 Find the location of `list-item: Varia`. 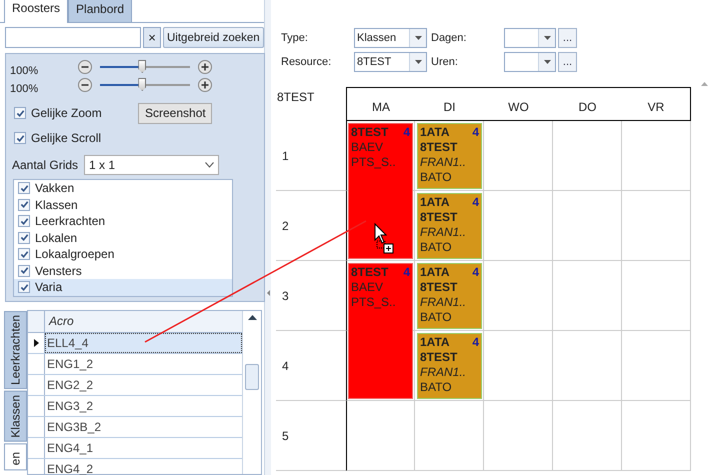

list-item: Varia is located at coordinates (123, 287).